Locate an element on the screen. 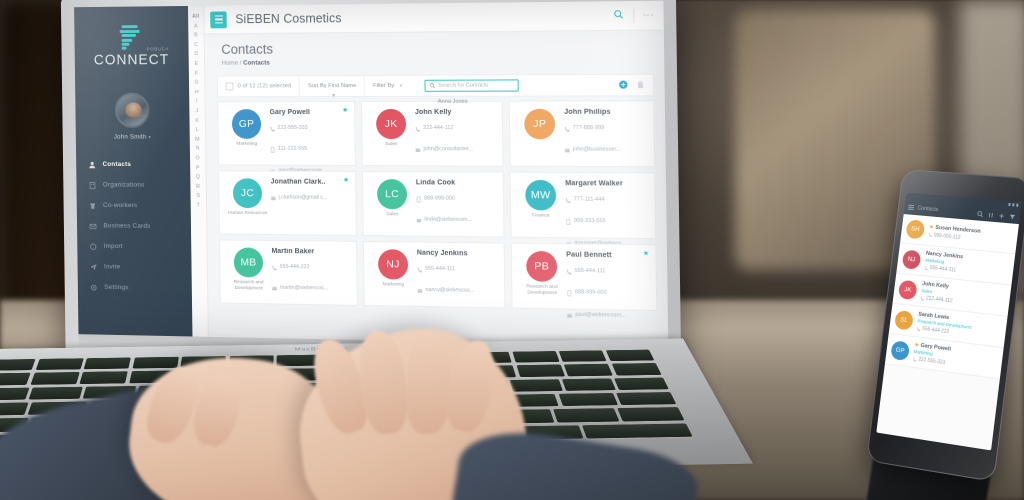 Image resolution: width=1024 pixels, height=500 pixels. filter-by-cell: Filter By ▾ is located at coordinates (387, 86).